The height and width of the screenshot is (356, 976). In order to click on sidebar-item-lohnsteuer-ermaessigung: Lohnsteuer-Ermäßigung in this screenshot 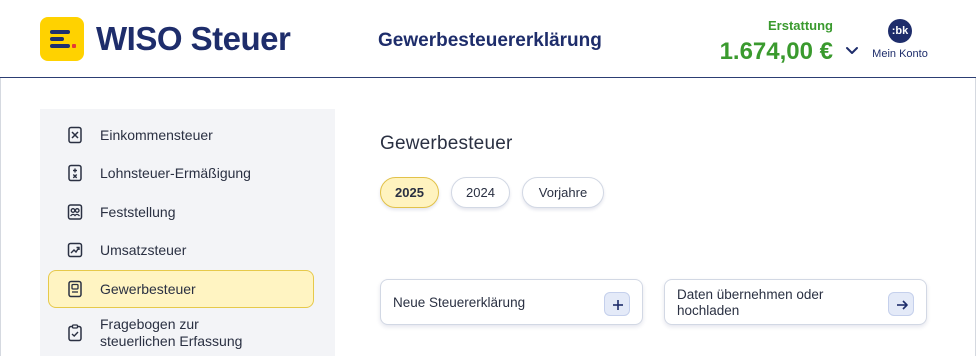, I will do `click(181, 173)`.